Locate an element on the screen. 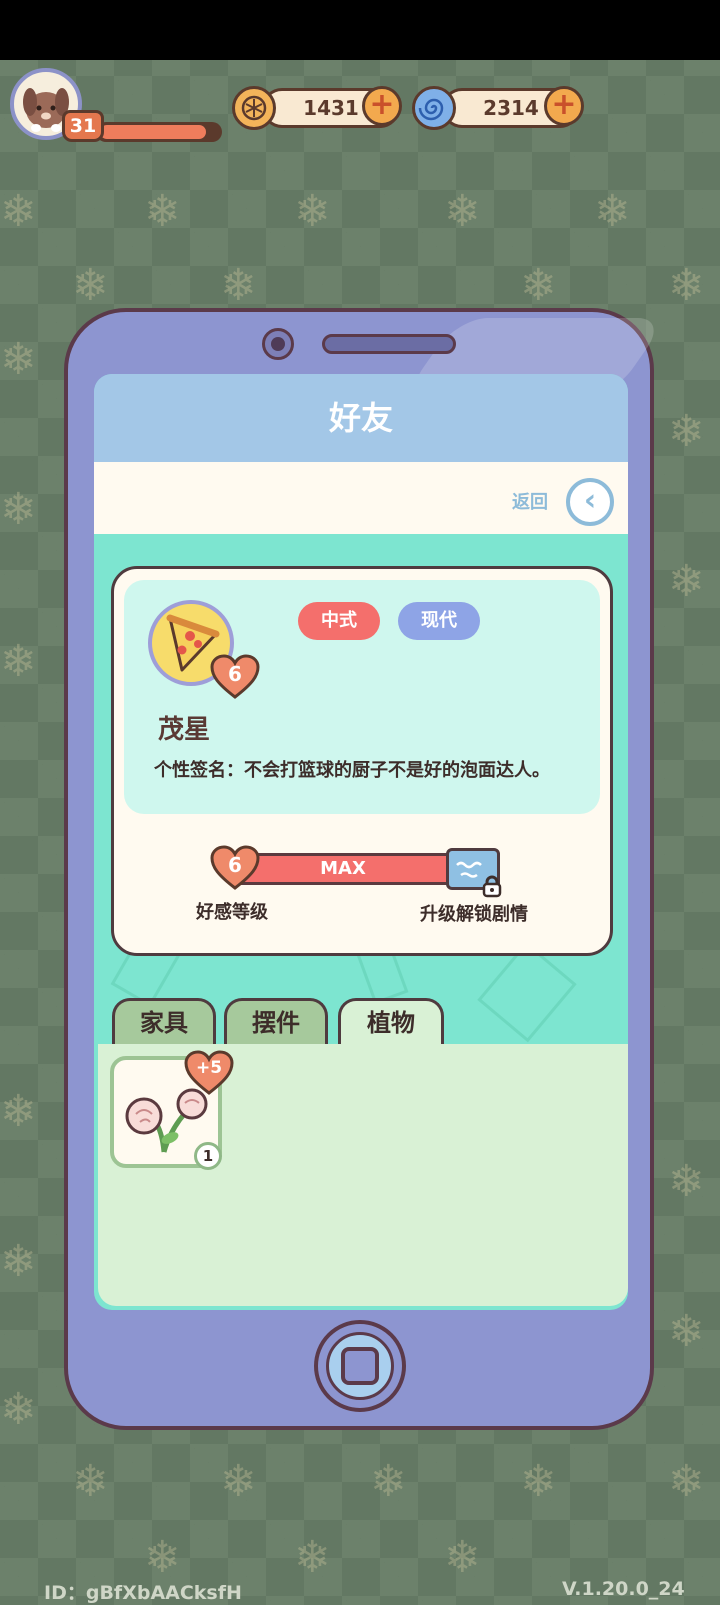 Image resolution: width=720 pixels, height=1605 pixels. affinity-level-number: 6 is located at coordinates (235, 865).